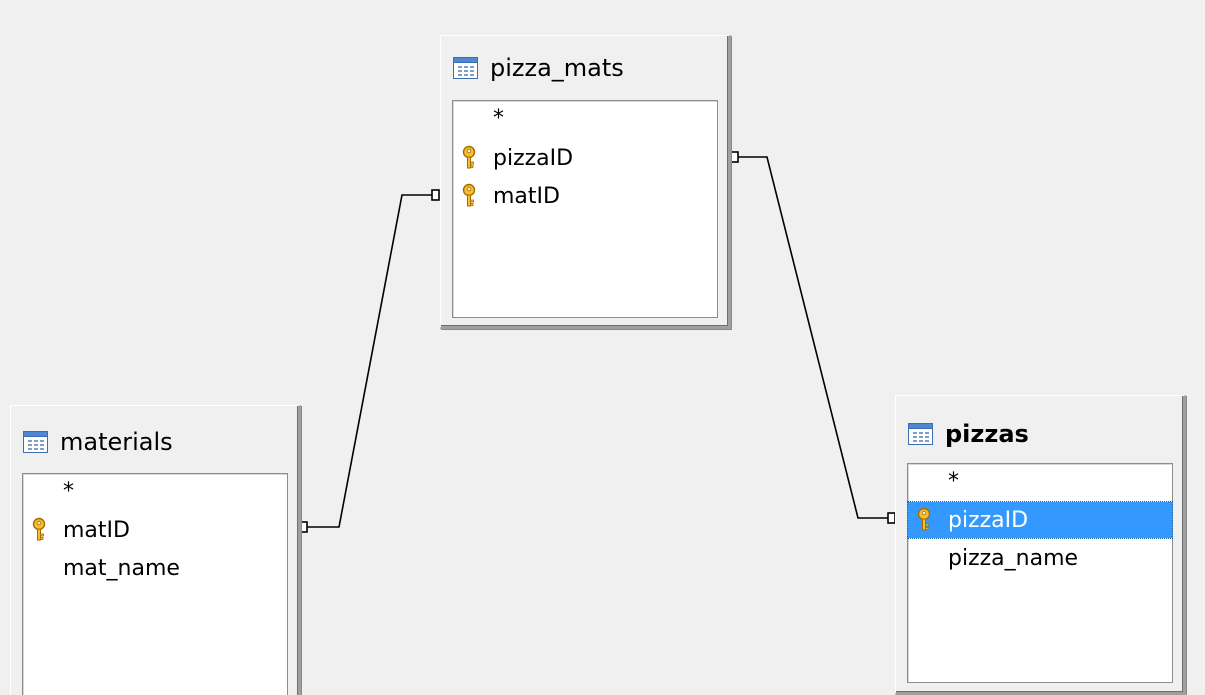 The height and width of the screenshot is (695, 1205). I want to click on table-window-pizza-mats: pizza_mats * pizzaID matID, so click(585, 182).